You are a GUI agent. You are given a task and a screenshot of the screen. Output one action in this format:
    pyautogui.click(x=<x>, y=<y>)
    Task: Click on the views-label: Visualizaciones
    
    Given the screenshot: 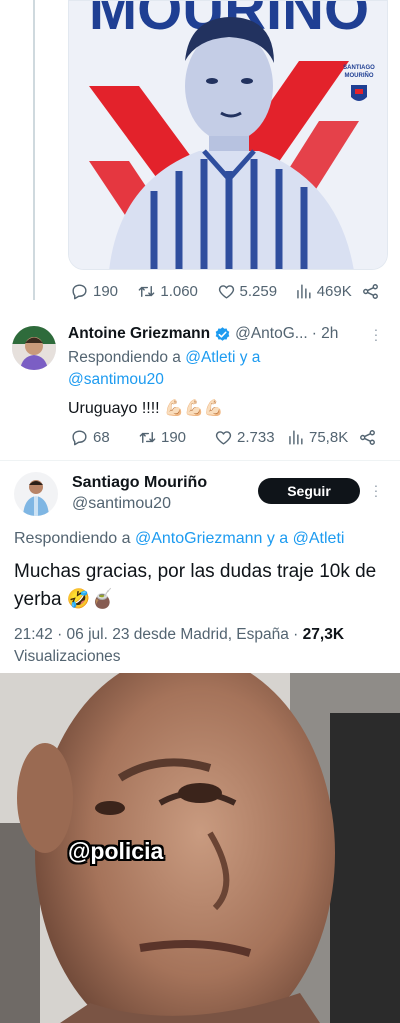 What is the action you would take?
    pyautogui.click(x=67, y=656)
    